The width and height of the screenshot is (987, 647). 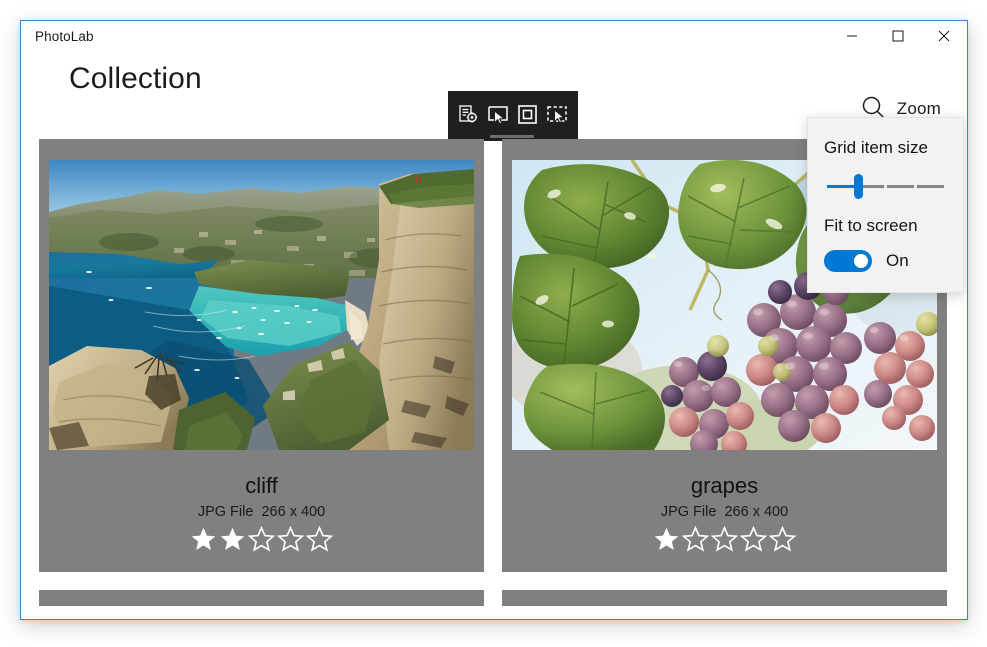 I want to click on fit-to-screen-row: On, so click(x=885, y=261).